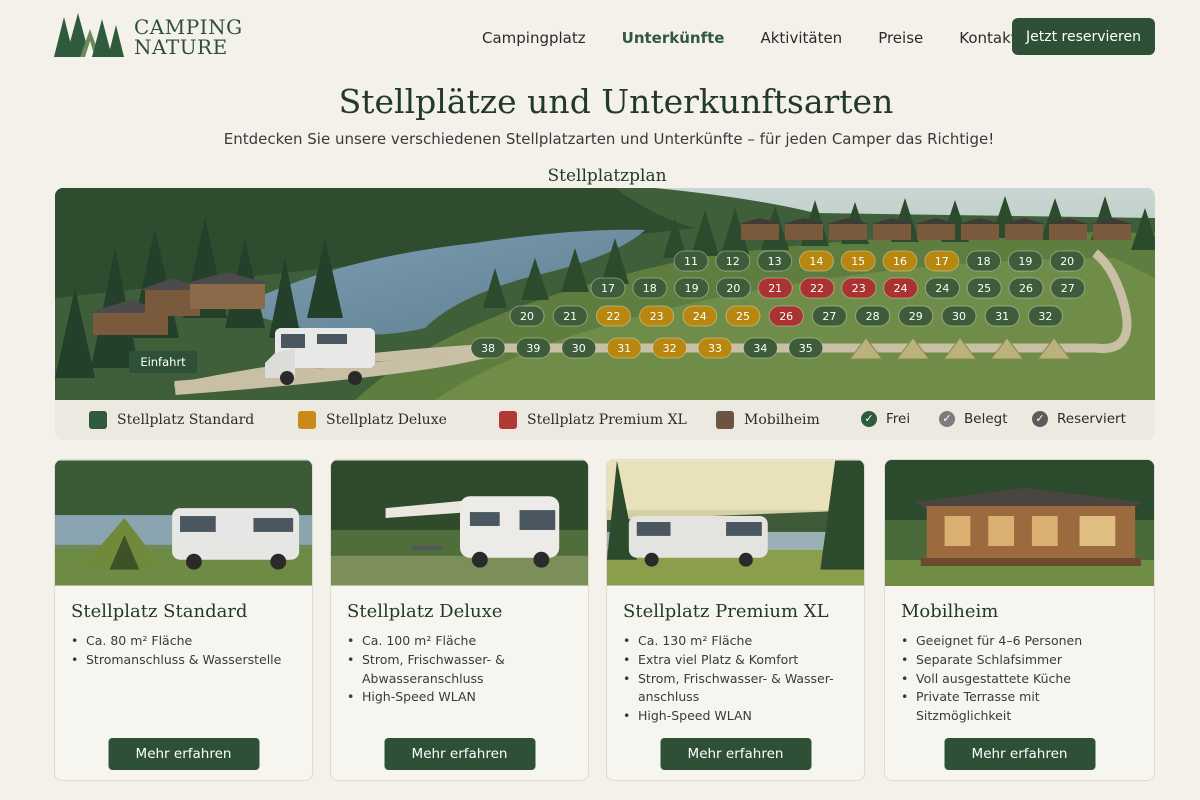  I want to click on logo-line1: CAMPING, so click(188, 27).